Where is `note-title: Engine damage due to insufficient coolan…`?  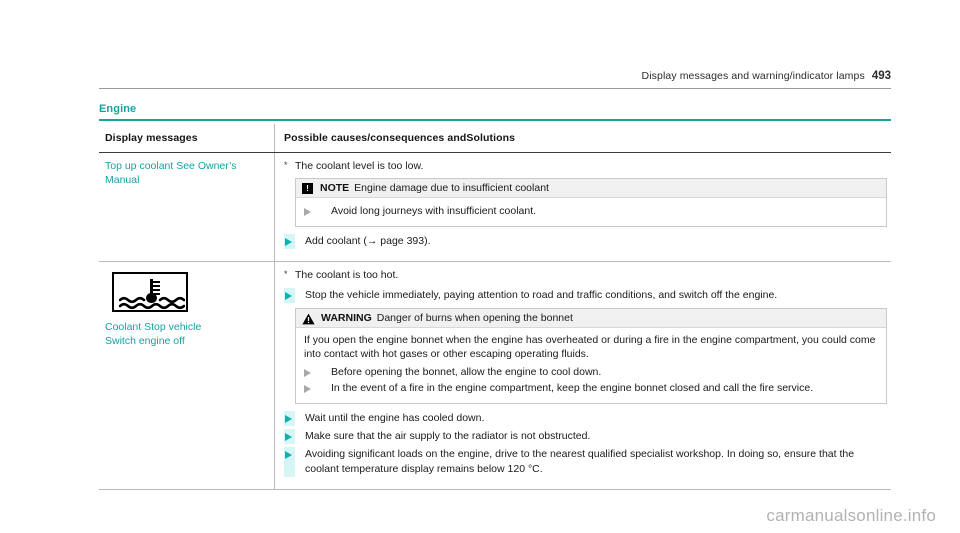
note-title: Engine damage due to insufficient coolan… is located at coordinates (451, 188).